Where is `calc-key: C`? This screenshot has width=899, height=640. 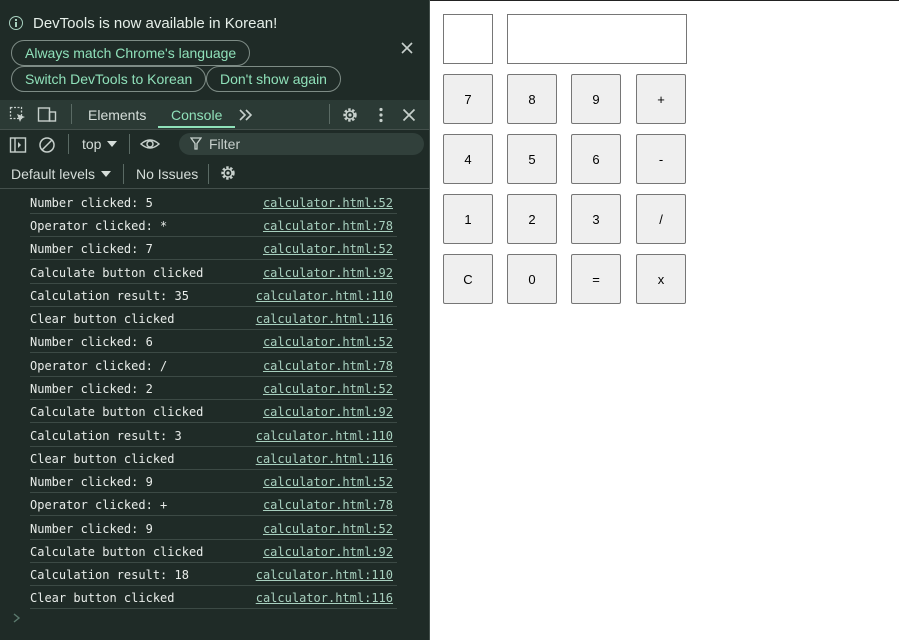 calc-key: C is located at coordinates (468, 279).